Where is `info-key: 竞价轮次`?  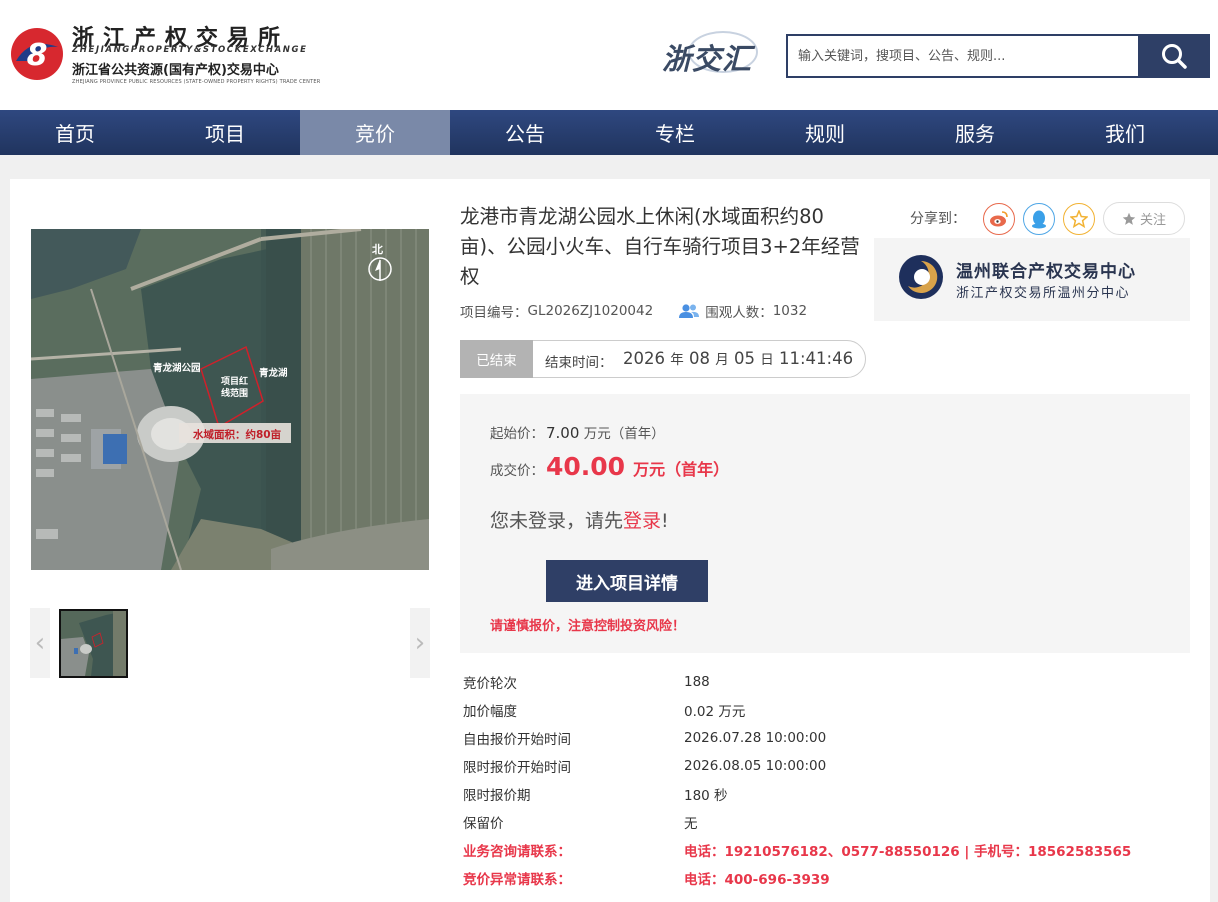
info-key: 竞价轮次 is located at coordinates (490, 684).